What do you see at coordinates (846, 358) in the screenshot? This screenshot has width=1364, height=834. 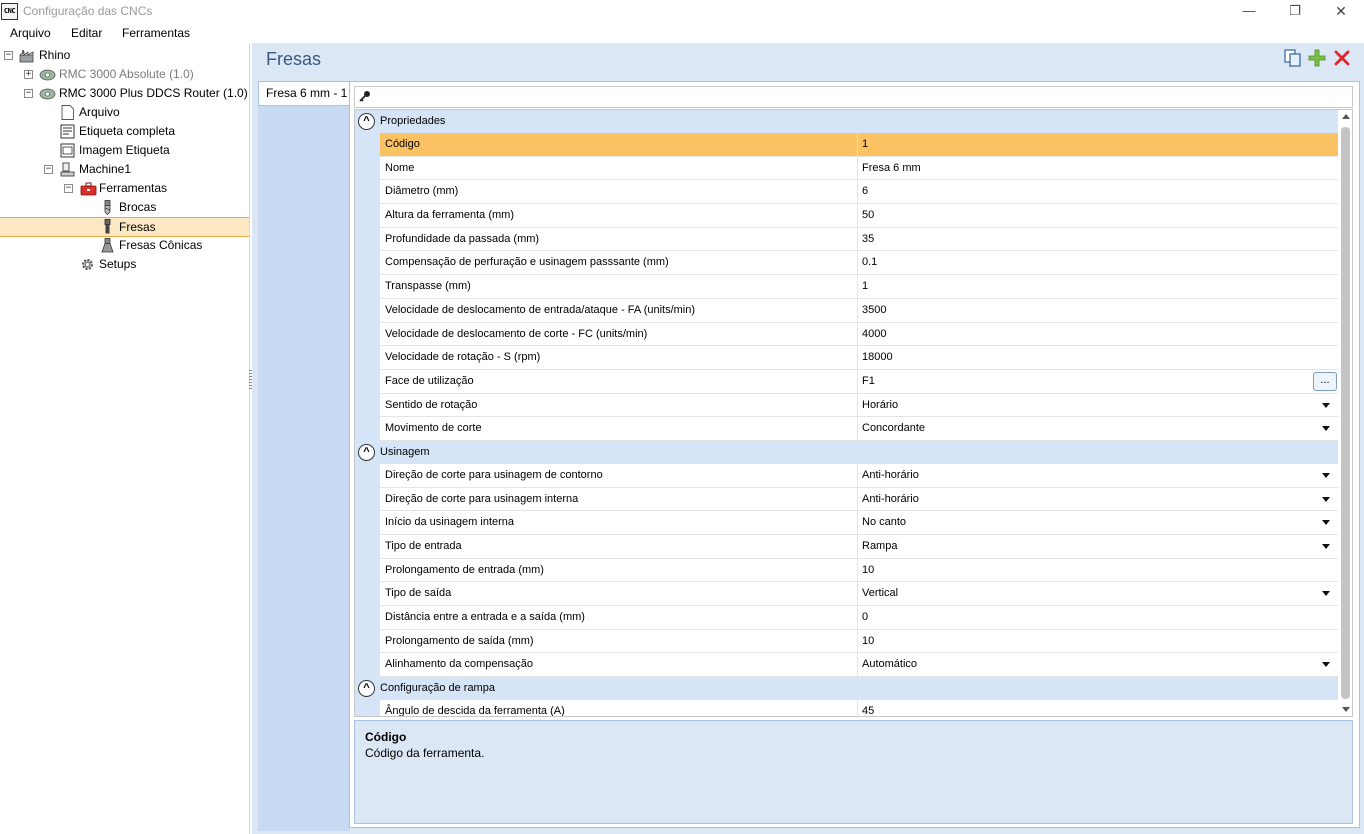 I see `property-row-velocidade-rotacao: Velocidade de rotação - S (rpm) 18000` at bounding box center [846, 358].